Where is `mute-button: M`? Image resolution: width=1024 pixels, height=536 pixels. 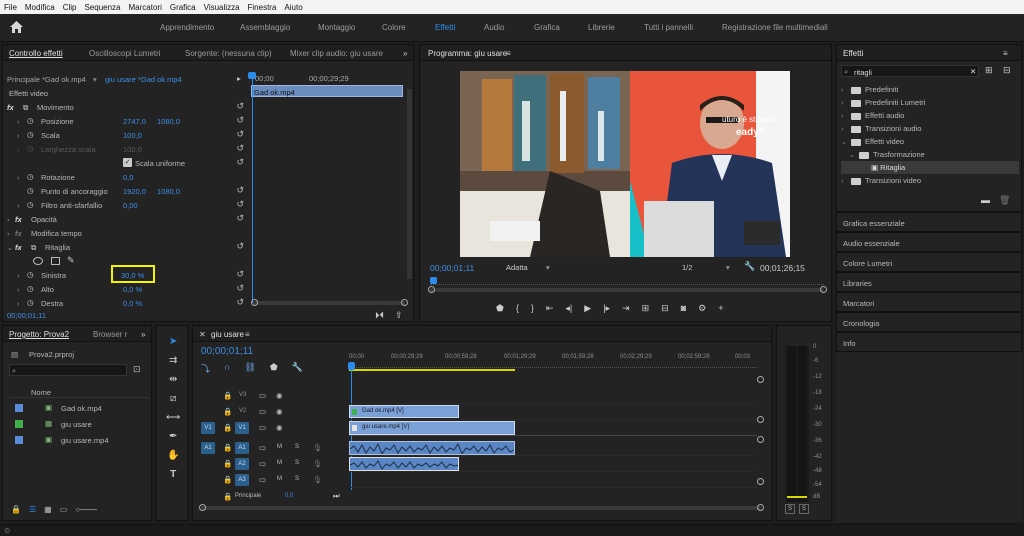 mute-button: M is located at coordinates (279, 479).